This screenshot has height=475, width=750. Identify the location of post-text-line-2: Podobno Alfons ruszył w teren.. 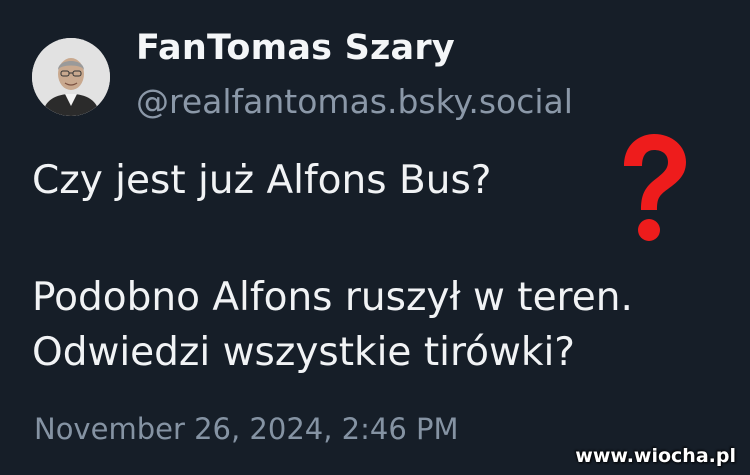
(332, 297).